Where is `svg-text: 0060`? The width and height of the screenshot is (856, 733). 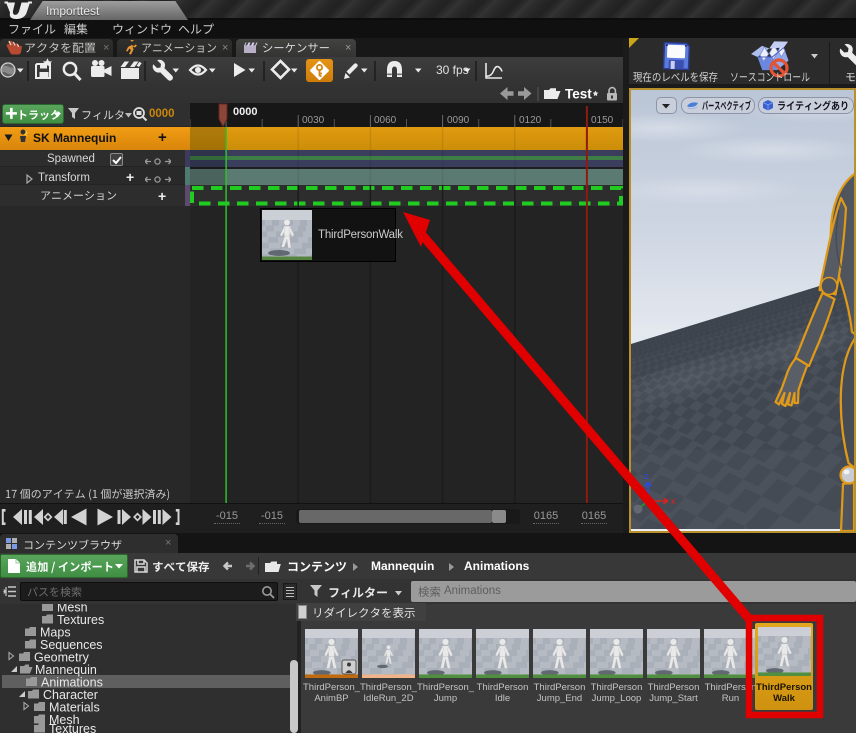 svg-text: 0060 is located at coordinates (385, 120).